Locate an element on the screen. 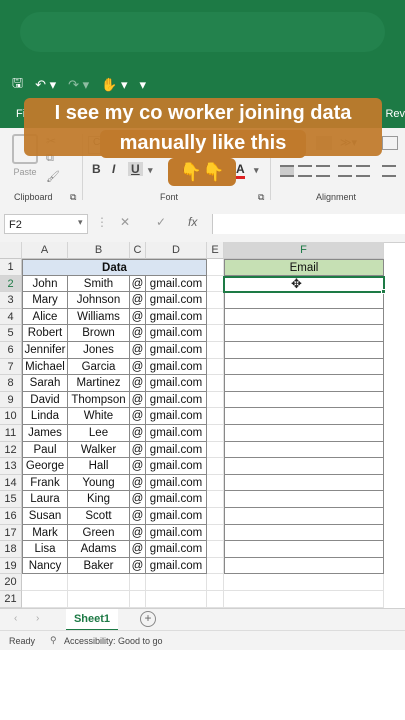 This screenshot has height=720, width=405. cell: Smith is located at coordinates (99, 284).